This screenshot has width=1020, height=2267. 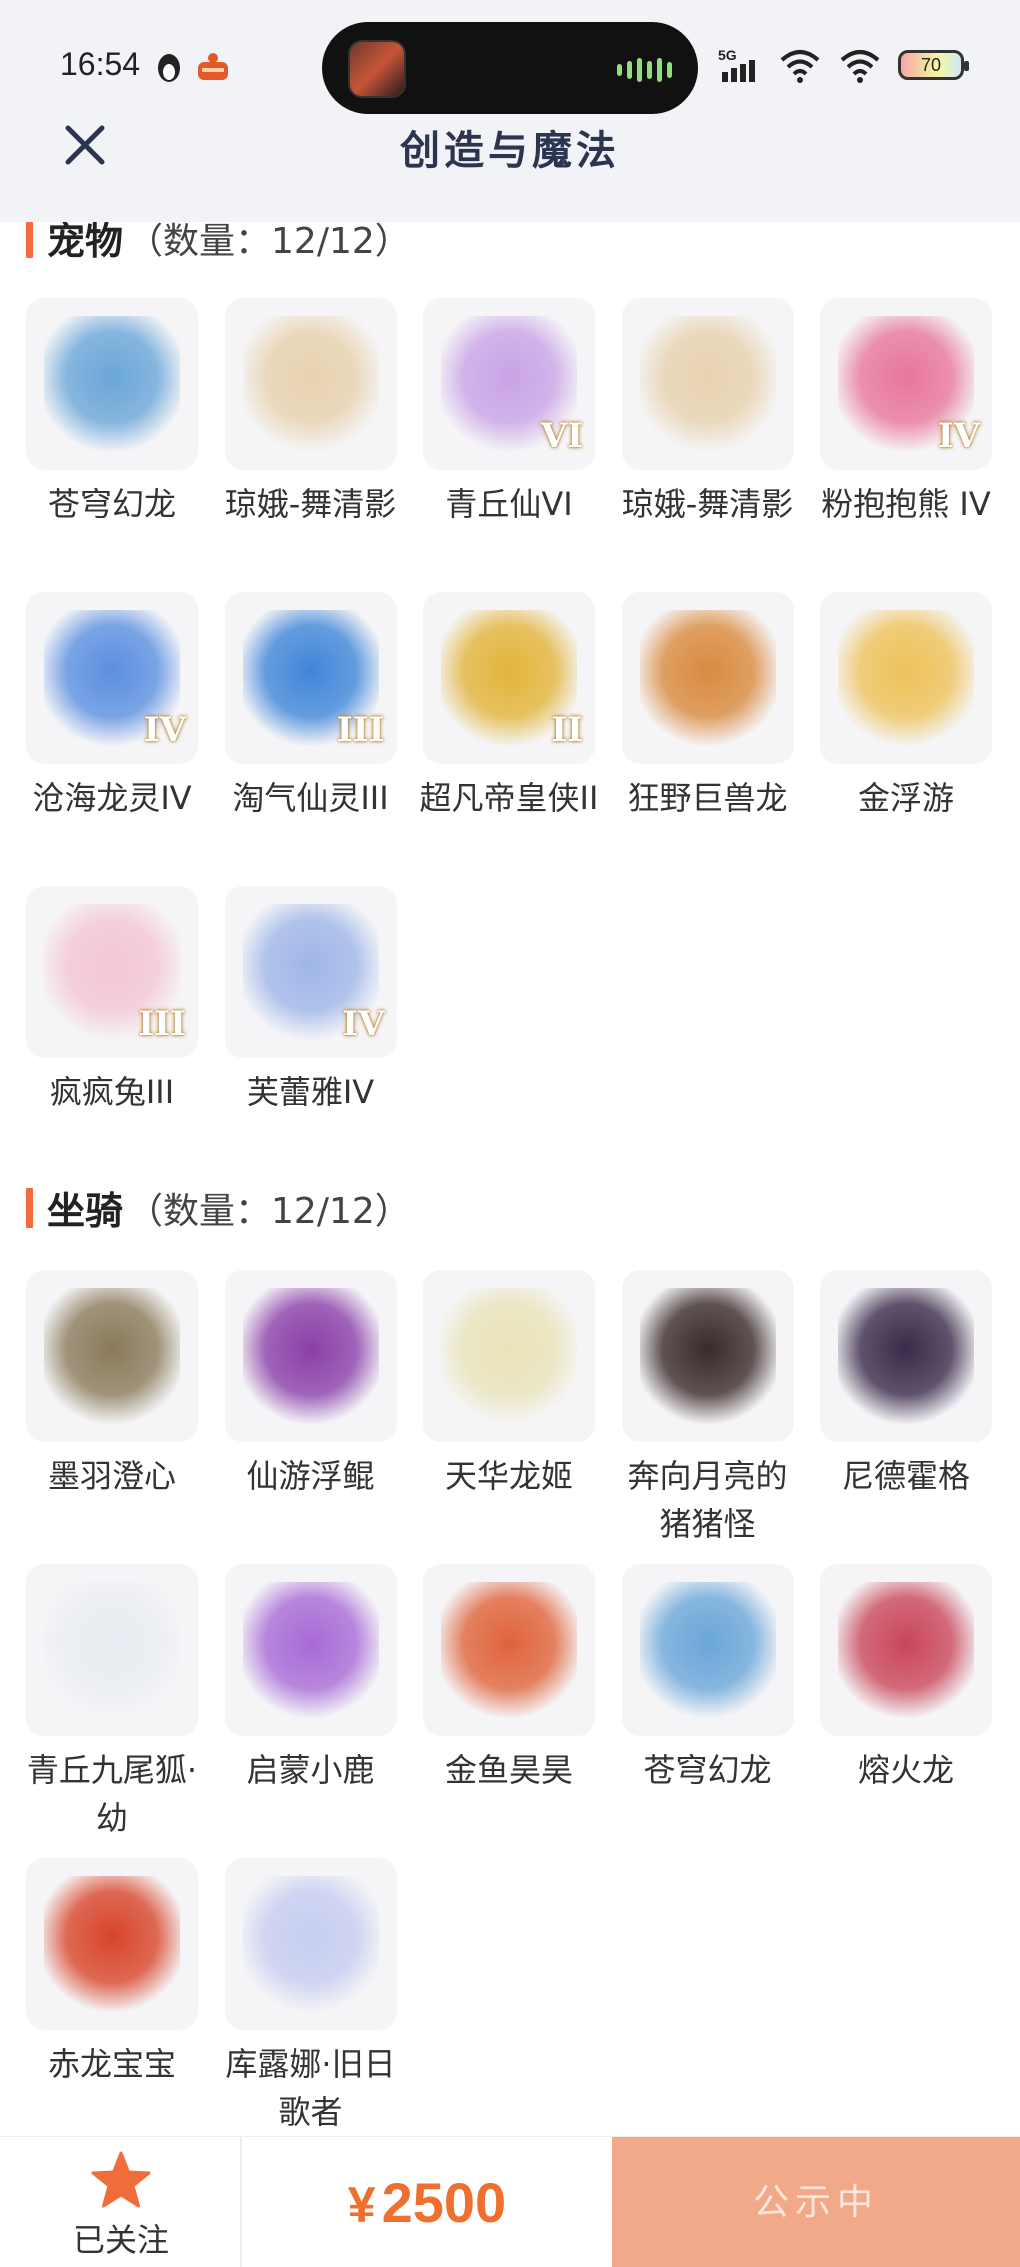 What do you see at coordinates (310, 1476) in the screenshot?
I see `item-name: 仙游浮鲲` at bounding box center [310, 1476].